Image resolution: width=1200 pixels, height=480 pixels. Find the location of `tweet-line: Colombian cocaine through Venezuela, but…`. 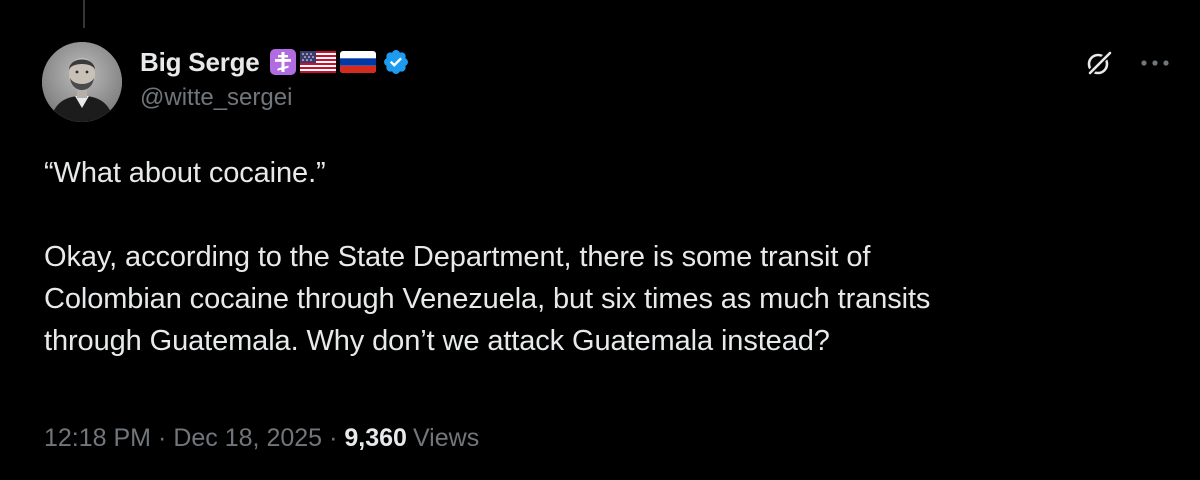

tweet-line: Colombian cocaine through Venezuela, but… is located at coordinates (487, 299).